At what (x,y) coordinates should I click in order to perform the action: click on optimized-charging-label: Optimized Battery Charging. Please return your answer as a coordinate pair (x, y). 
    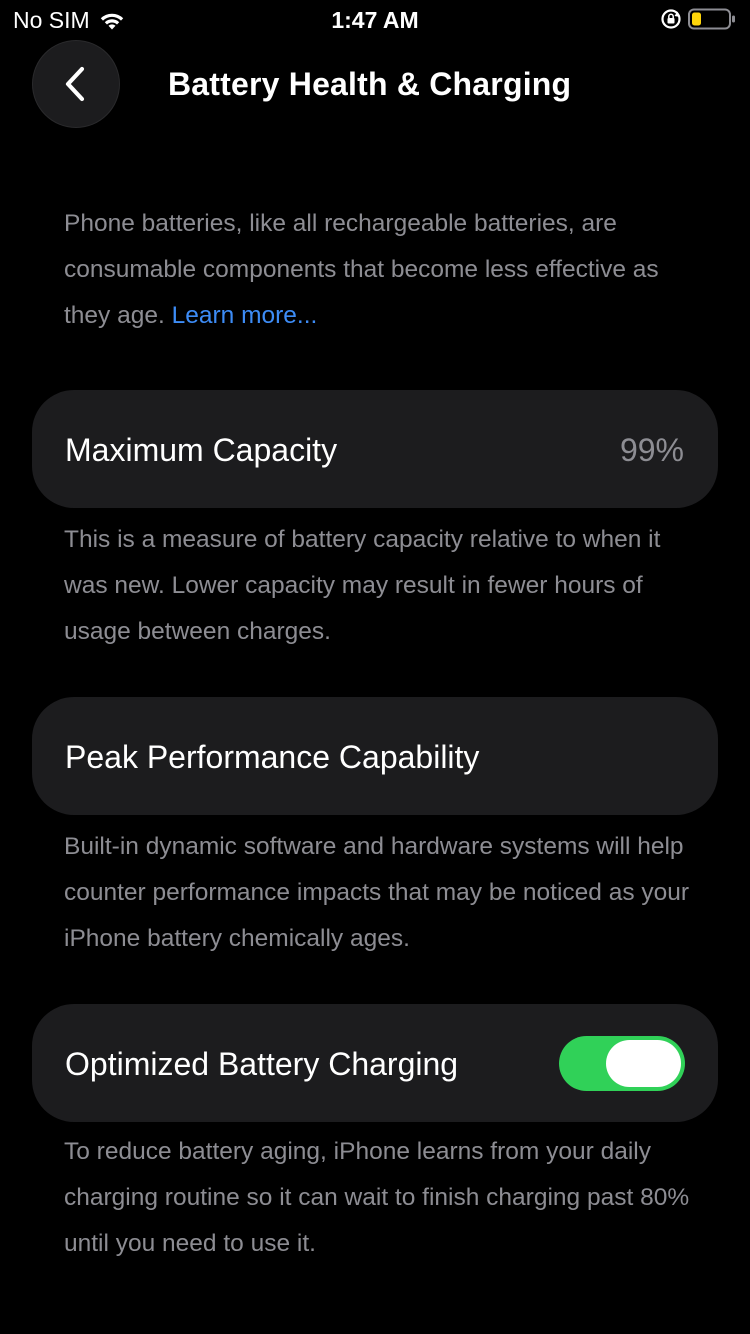
    Looking at the image, I should click on (262, 1064).